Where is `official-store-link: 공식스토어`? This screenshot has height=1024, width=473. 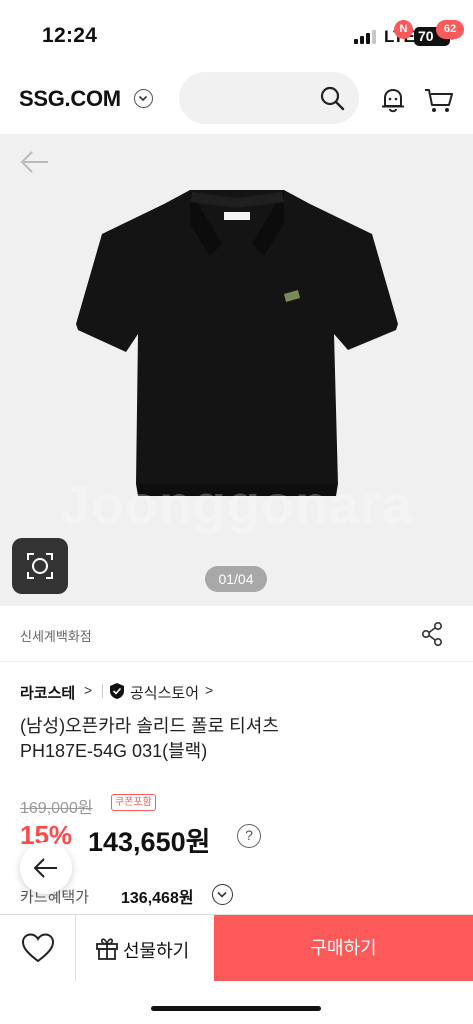
official-store-link: 공식스토어 is located at coordinates (164, 692).